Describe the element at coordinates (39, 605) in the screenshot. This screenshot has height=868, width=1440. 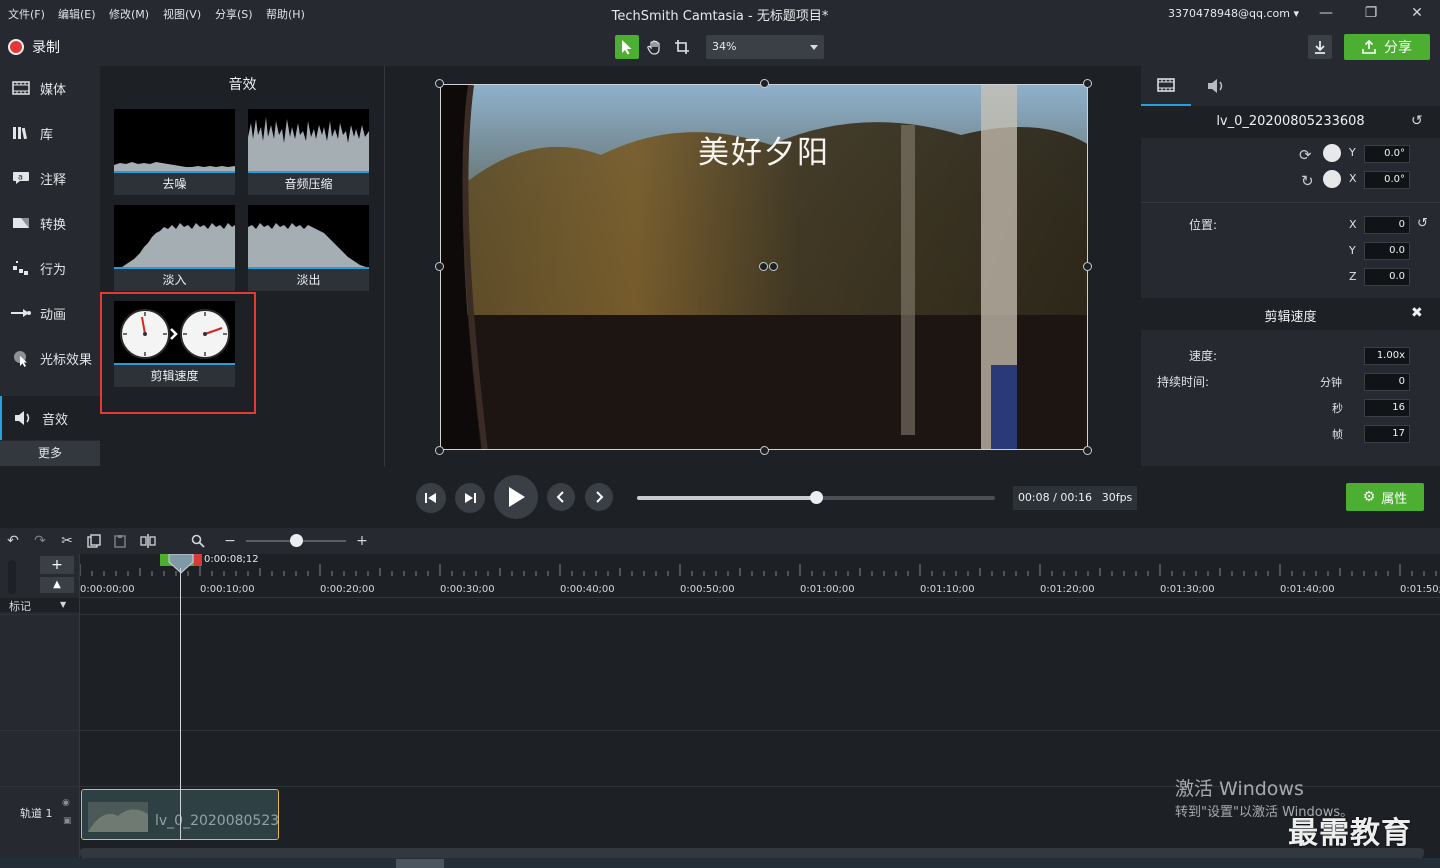
I see `markers-row: 标记 ▼` at that location.